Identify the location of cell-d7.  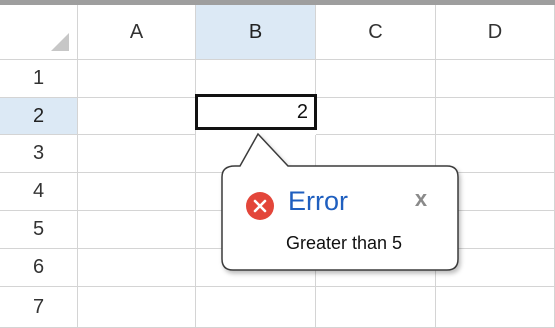
(495, 307).